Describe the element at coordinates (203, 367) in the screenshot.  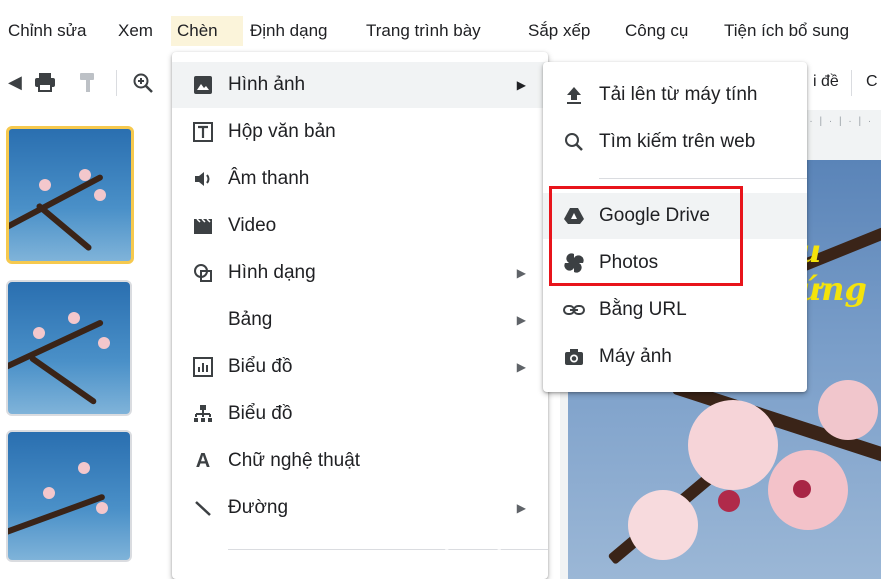
I see `chart-icon` at that location.